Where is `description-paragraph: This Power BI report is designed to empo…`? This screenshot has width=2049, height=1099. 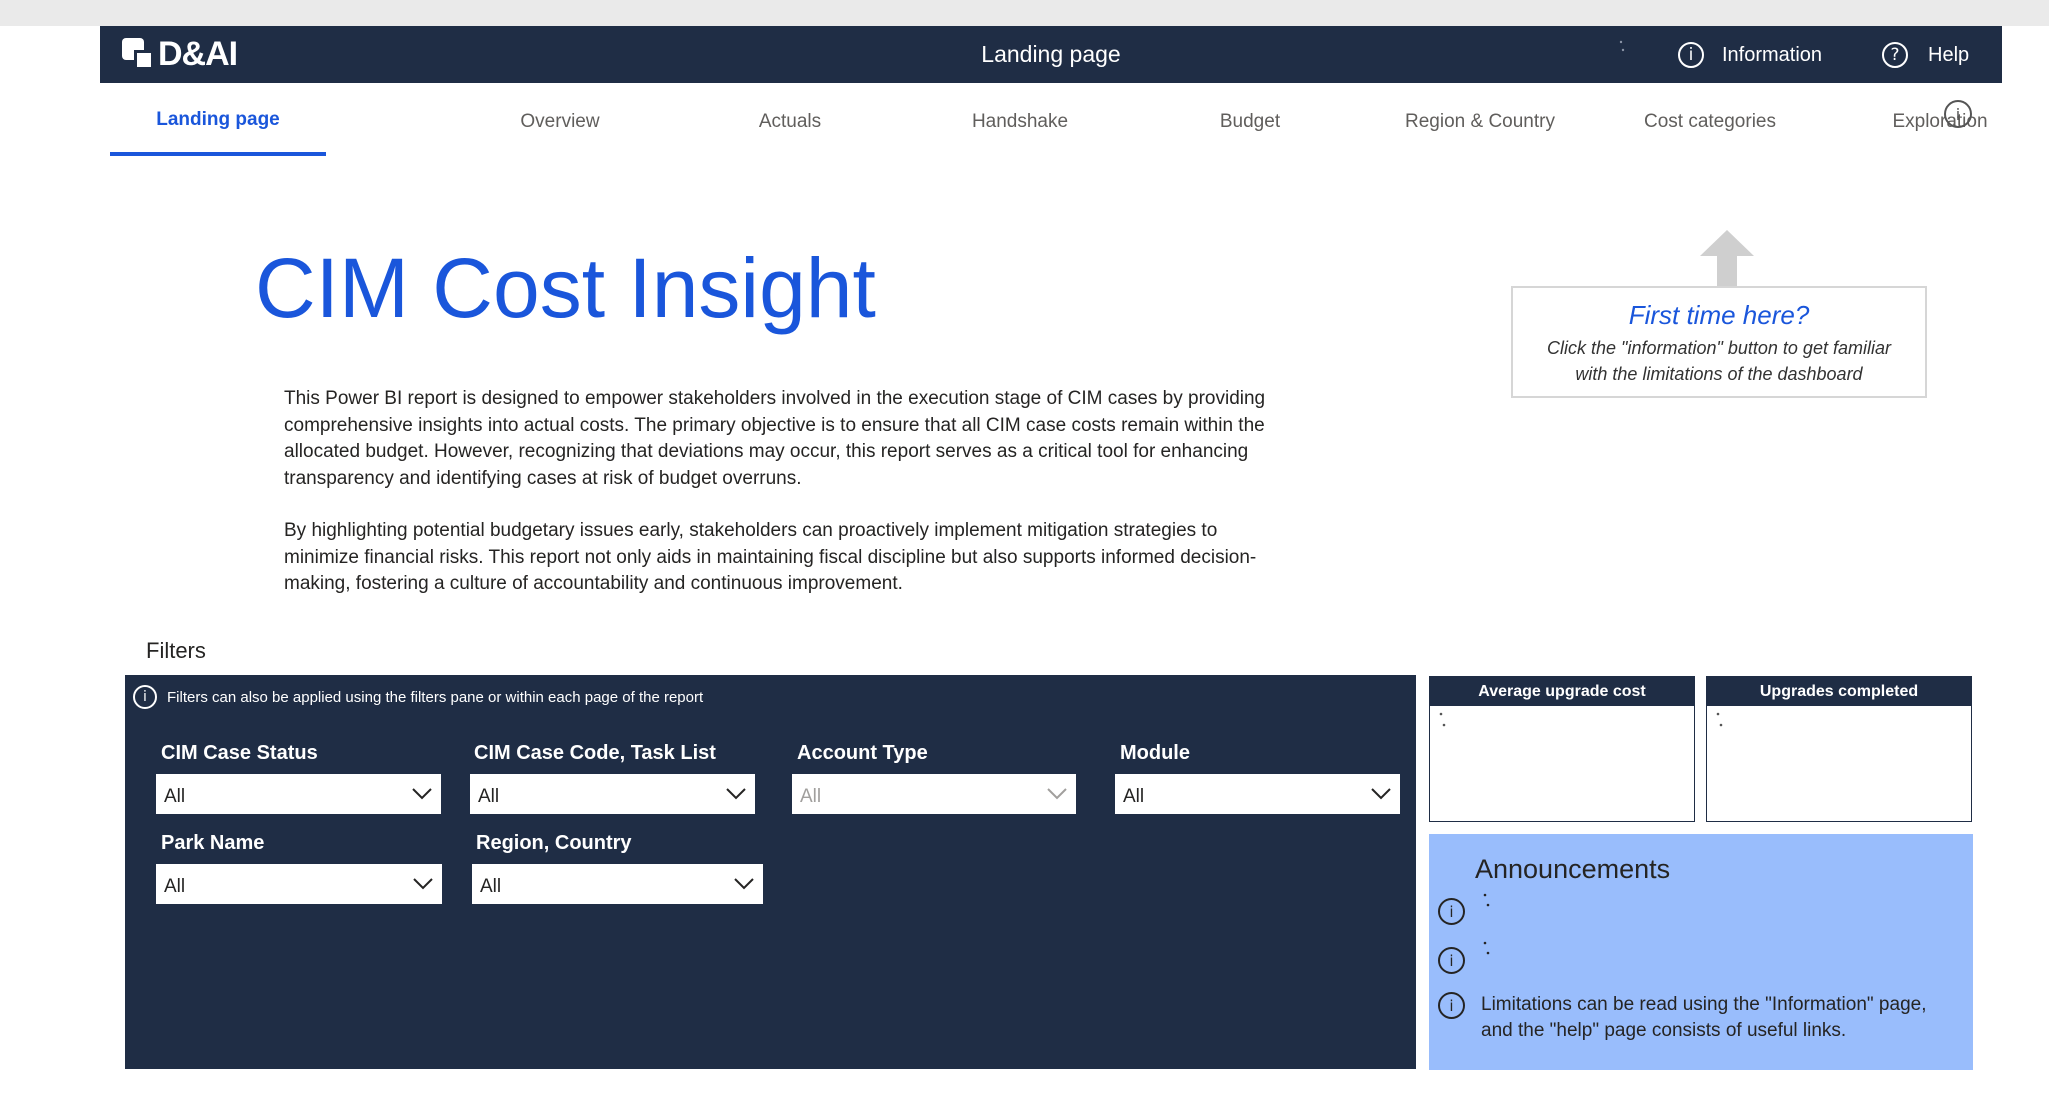 description-paragraph: This Power BI report is designed to empo… is located at coordinates (775, 438).